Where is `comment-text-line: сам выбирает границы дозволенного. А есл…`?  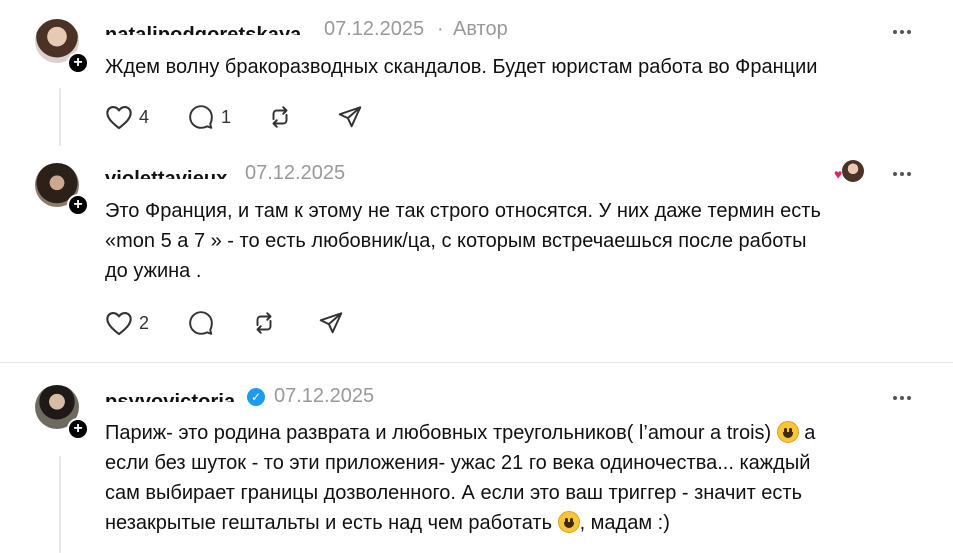 comment-text-line: сам выбирает границы дозволенного. А есл… is located at coordinates (454, 493).